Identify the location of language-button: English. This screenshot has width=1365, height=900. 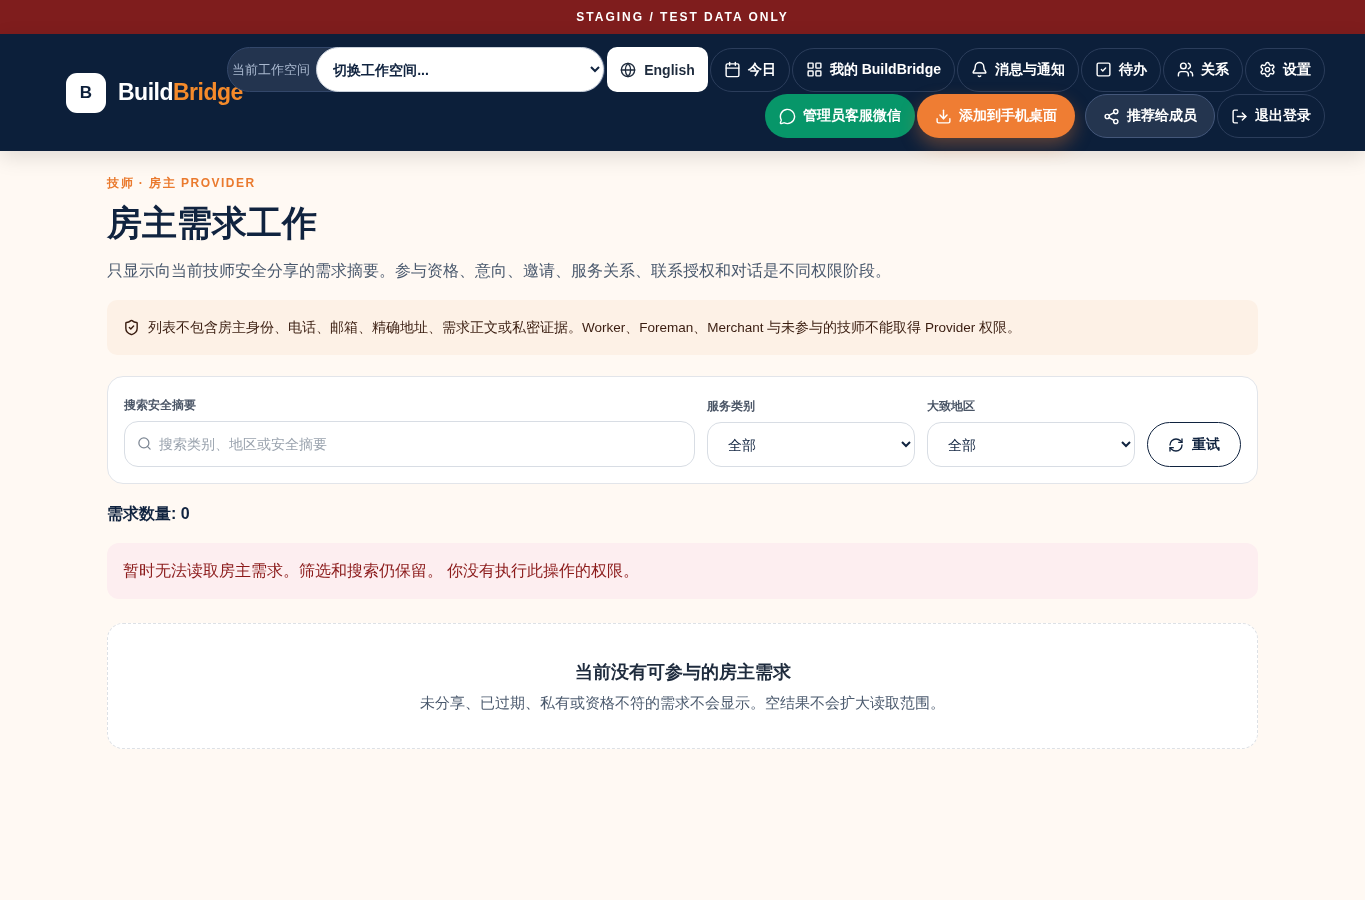
(657, 69).